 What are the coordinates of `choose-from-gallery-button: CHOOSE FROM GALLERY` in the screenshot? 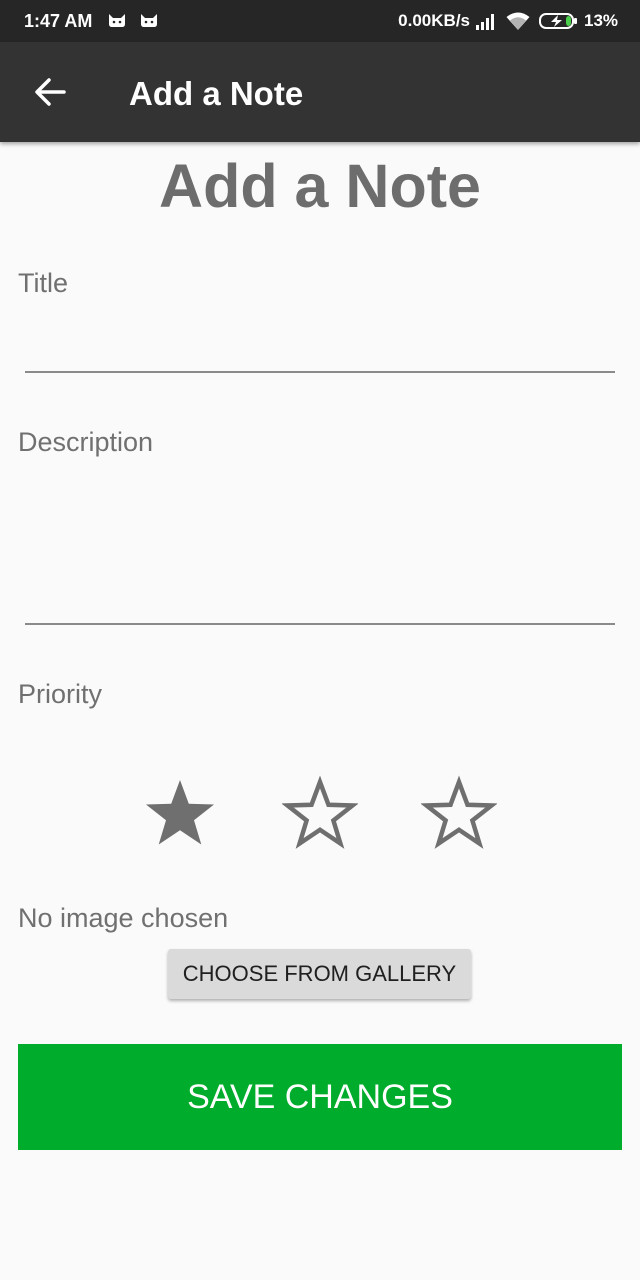 It's located at (319, 974).